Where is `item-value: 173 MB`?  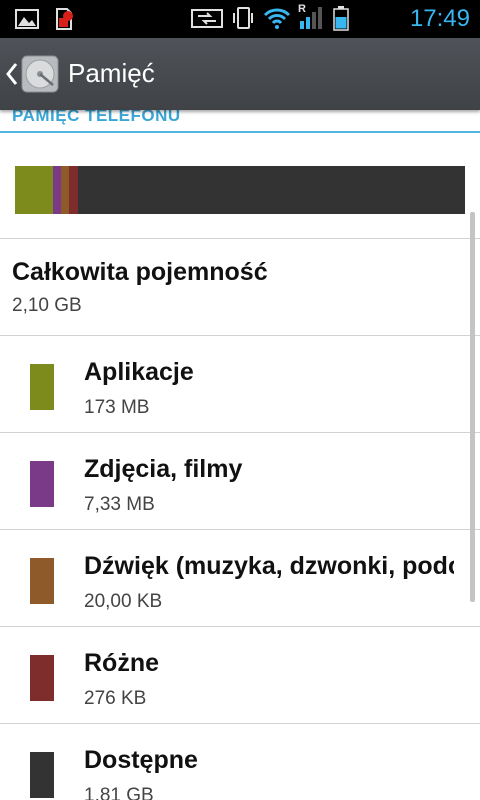 item-value: 173 MB is located at coordinates (117, 407).